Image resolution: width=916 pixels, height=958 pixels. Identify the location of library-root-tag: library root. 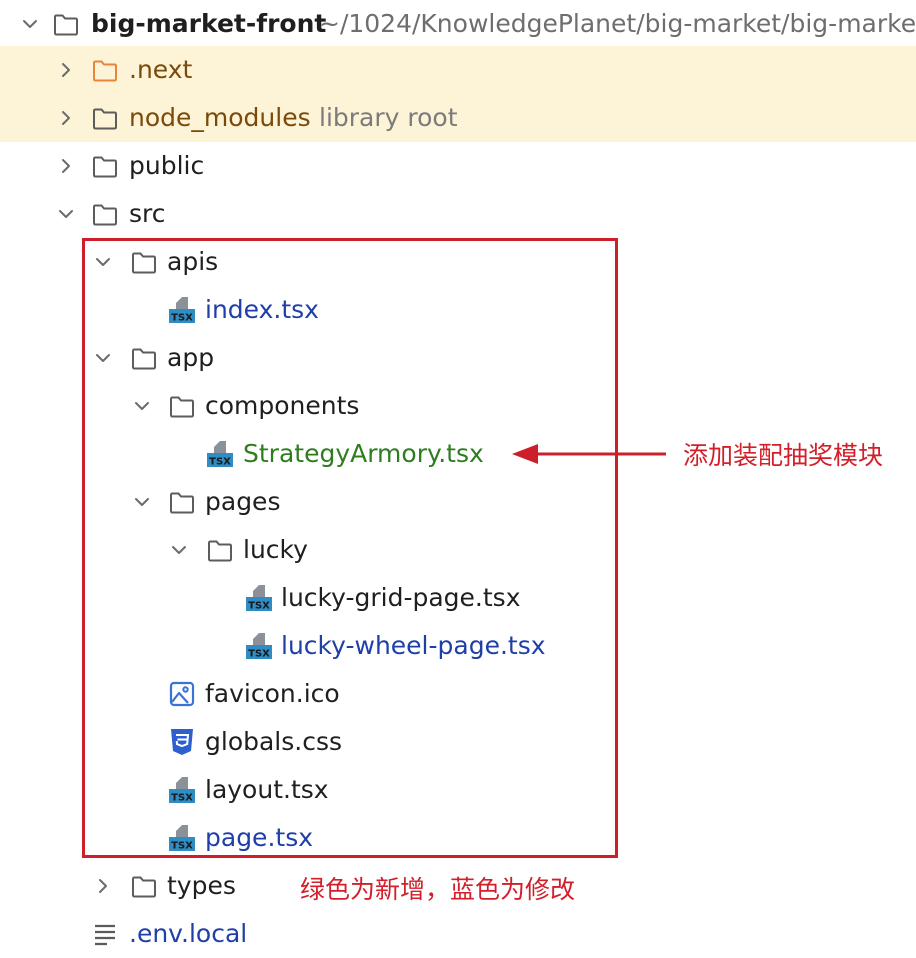
(388, 117).